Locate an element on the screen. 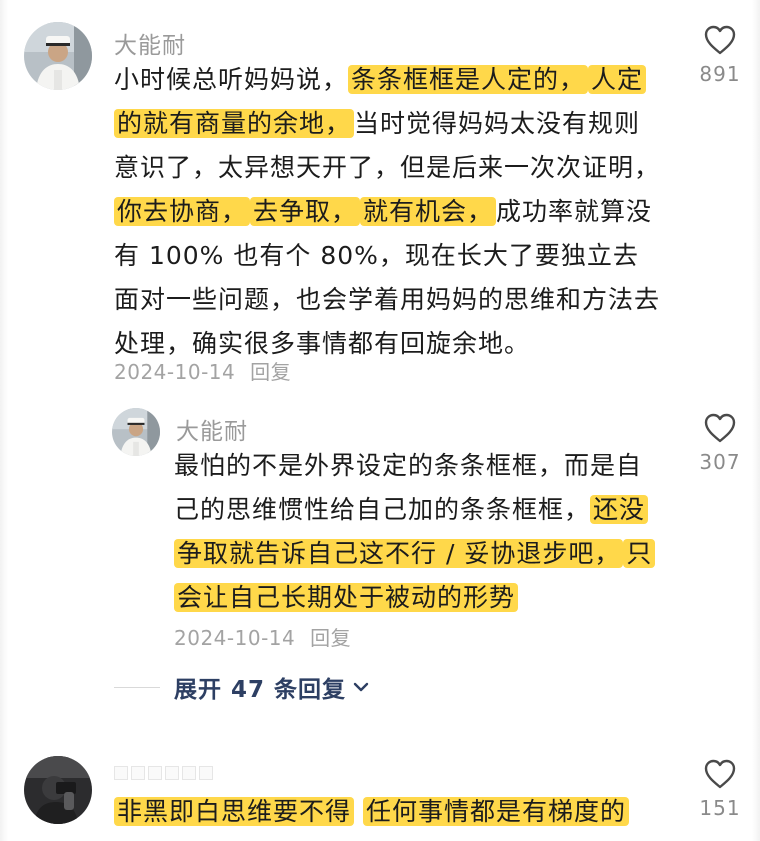 This screenshot has height=841, width=760. text-segment: 最怕的不是外界设定的条条框框，而是自己的思维惯性给自己加的条条框框， is located at coordinates (408, 487).